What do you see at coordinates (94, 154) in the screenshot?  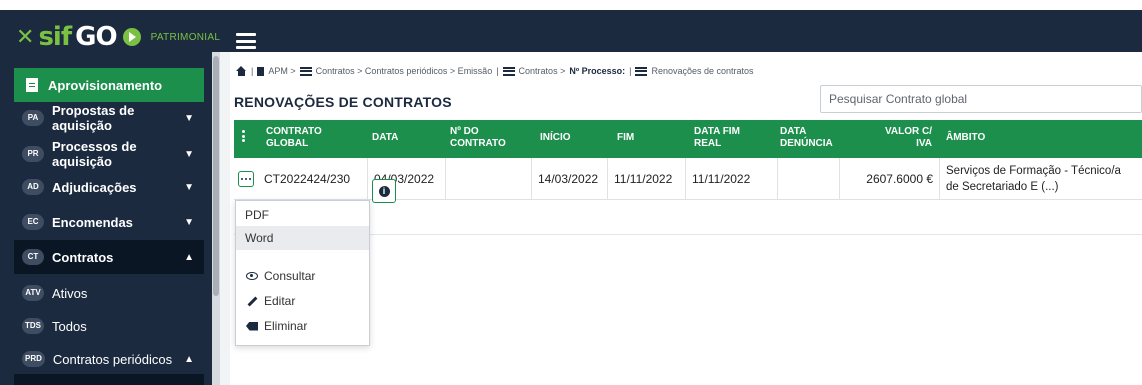 I see `sidebar-item-label: Processos de aquisição` at bounding box center [94, 154].